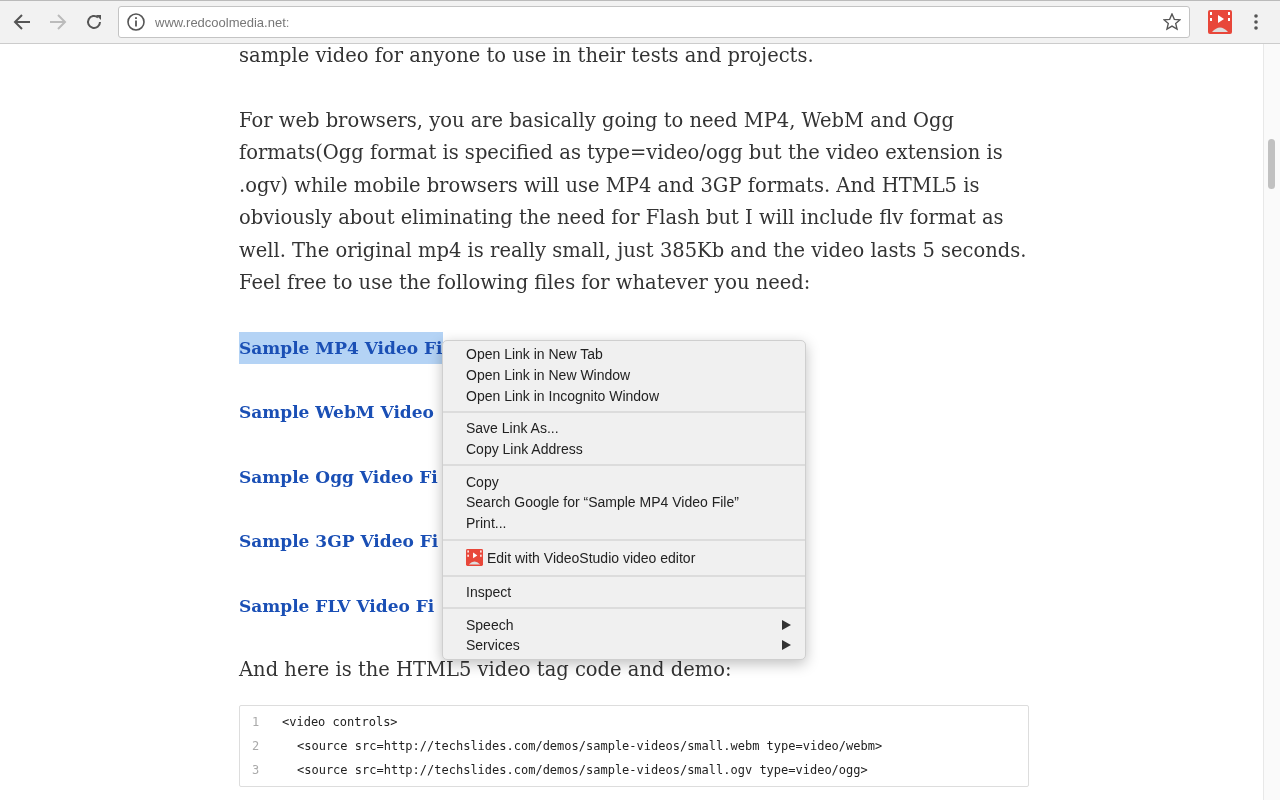 The width and height of the screenshot is (1280, 800). I want to click on code-line: <source src=http://techslides.com/demos/sample-videos/small.ogv type=video/ogg>, so click(582, 769).